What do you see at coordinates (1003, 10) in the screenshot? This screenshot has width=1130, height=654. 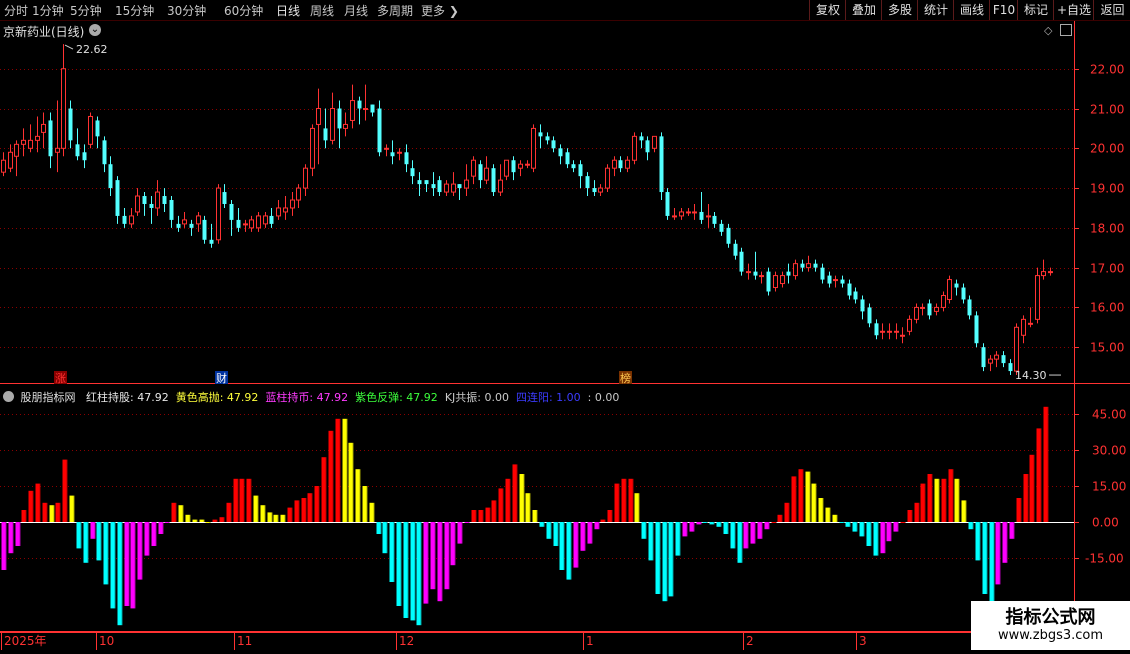 I see `toolbar-button-5: F10` at bounding box center [1003, 10].